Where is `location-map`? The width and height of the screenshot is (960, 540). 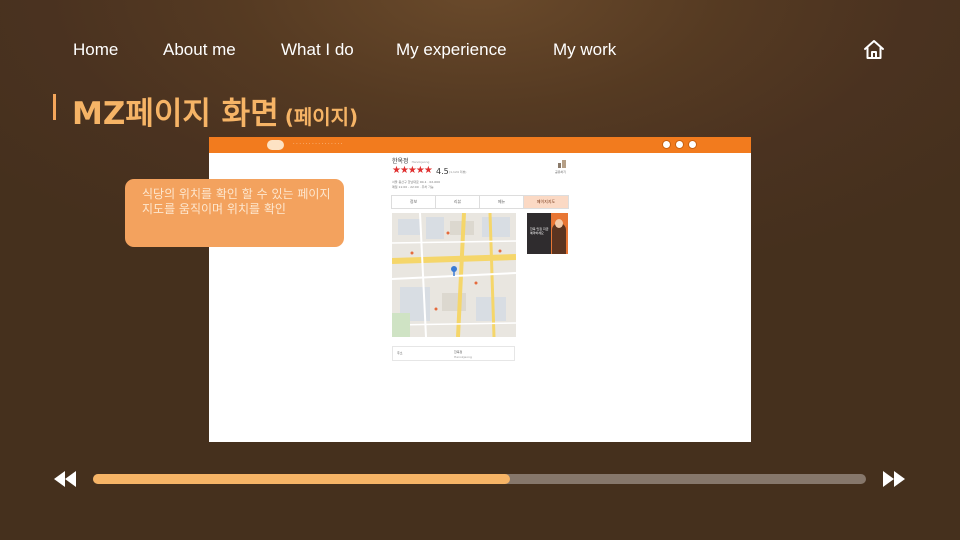 location-map is located at coordinates (454, 275).